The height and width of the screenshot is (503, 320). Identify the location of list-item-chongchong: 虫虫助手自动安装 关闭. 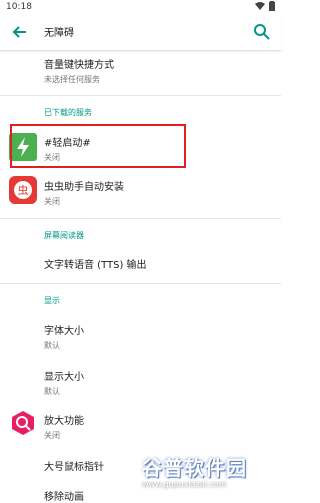
(84, 192).